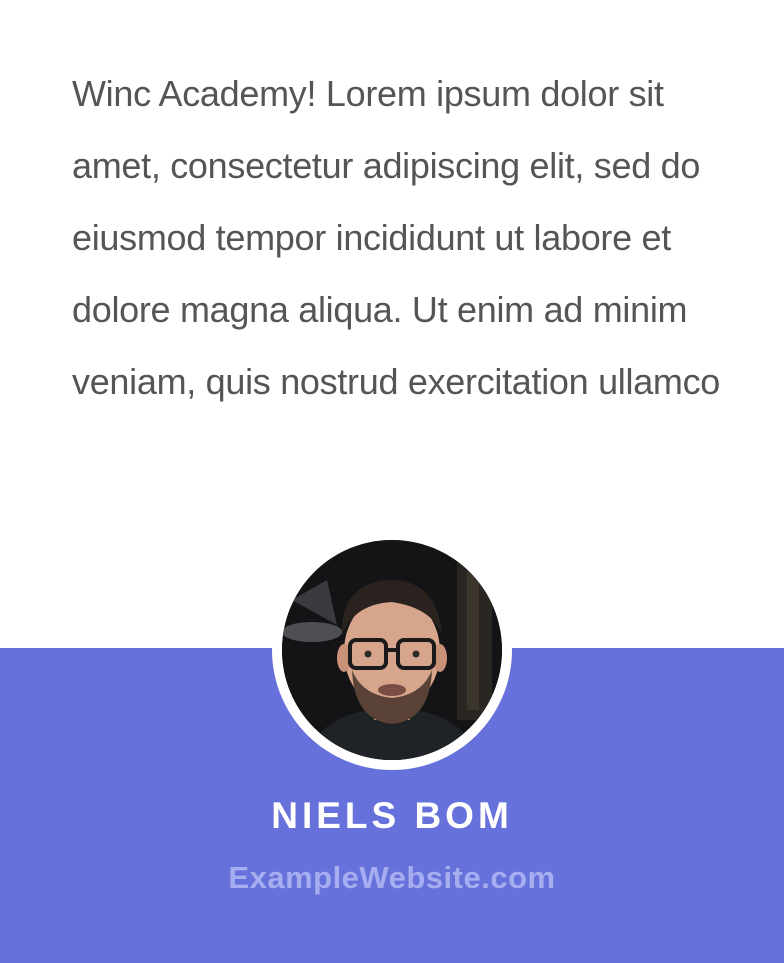  I want to click on person-photo-icon, so click(392, 650).